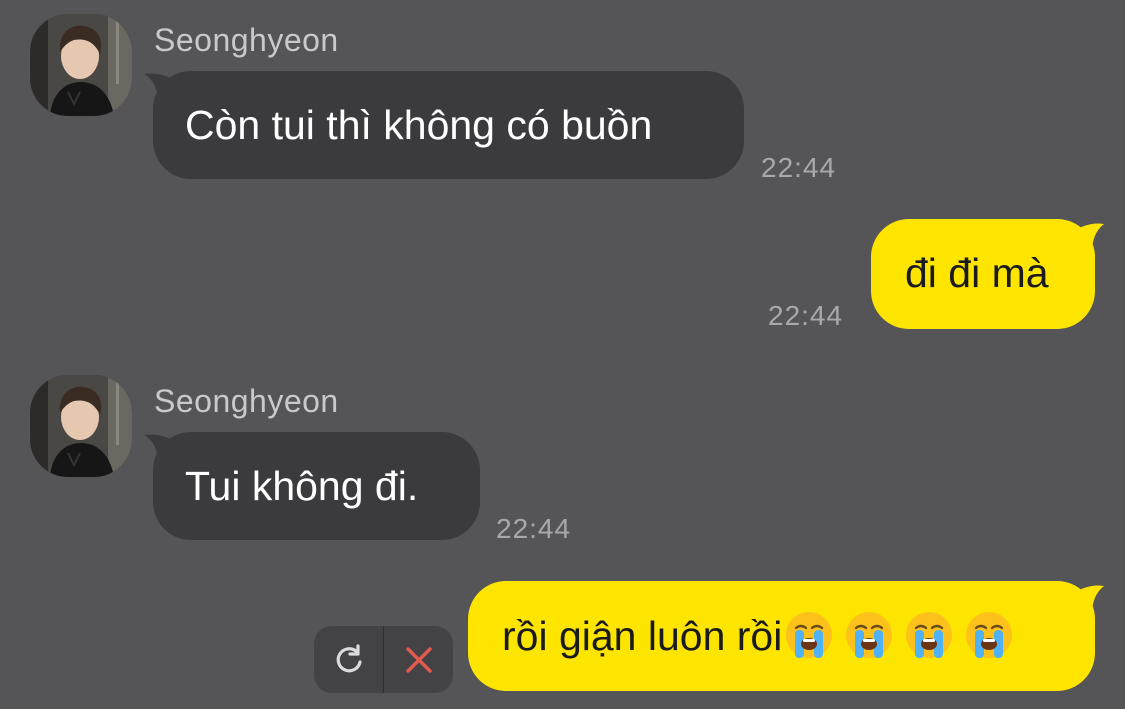 This screenshot has width=1125, height=709. Describe the element at coordinates (899, 635) in the screenshot. I see `emoji-group` at that location.